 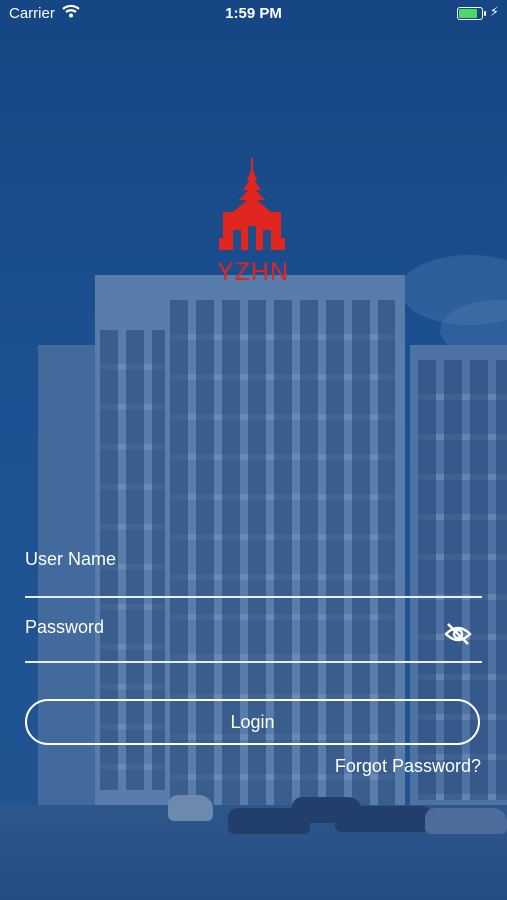 I want to click on username-underline, so click(x=253, y=597).